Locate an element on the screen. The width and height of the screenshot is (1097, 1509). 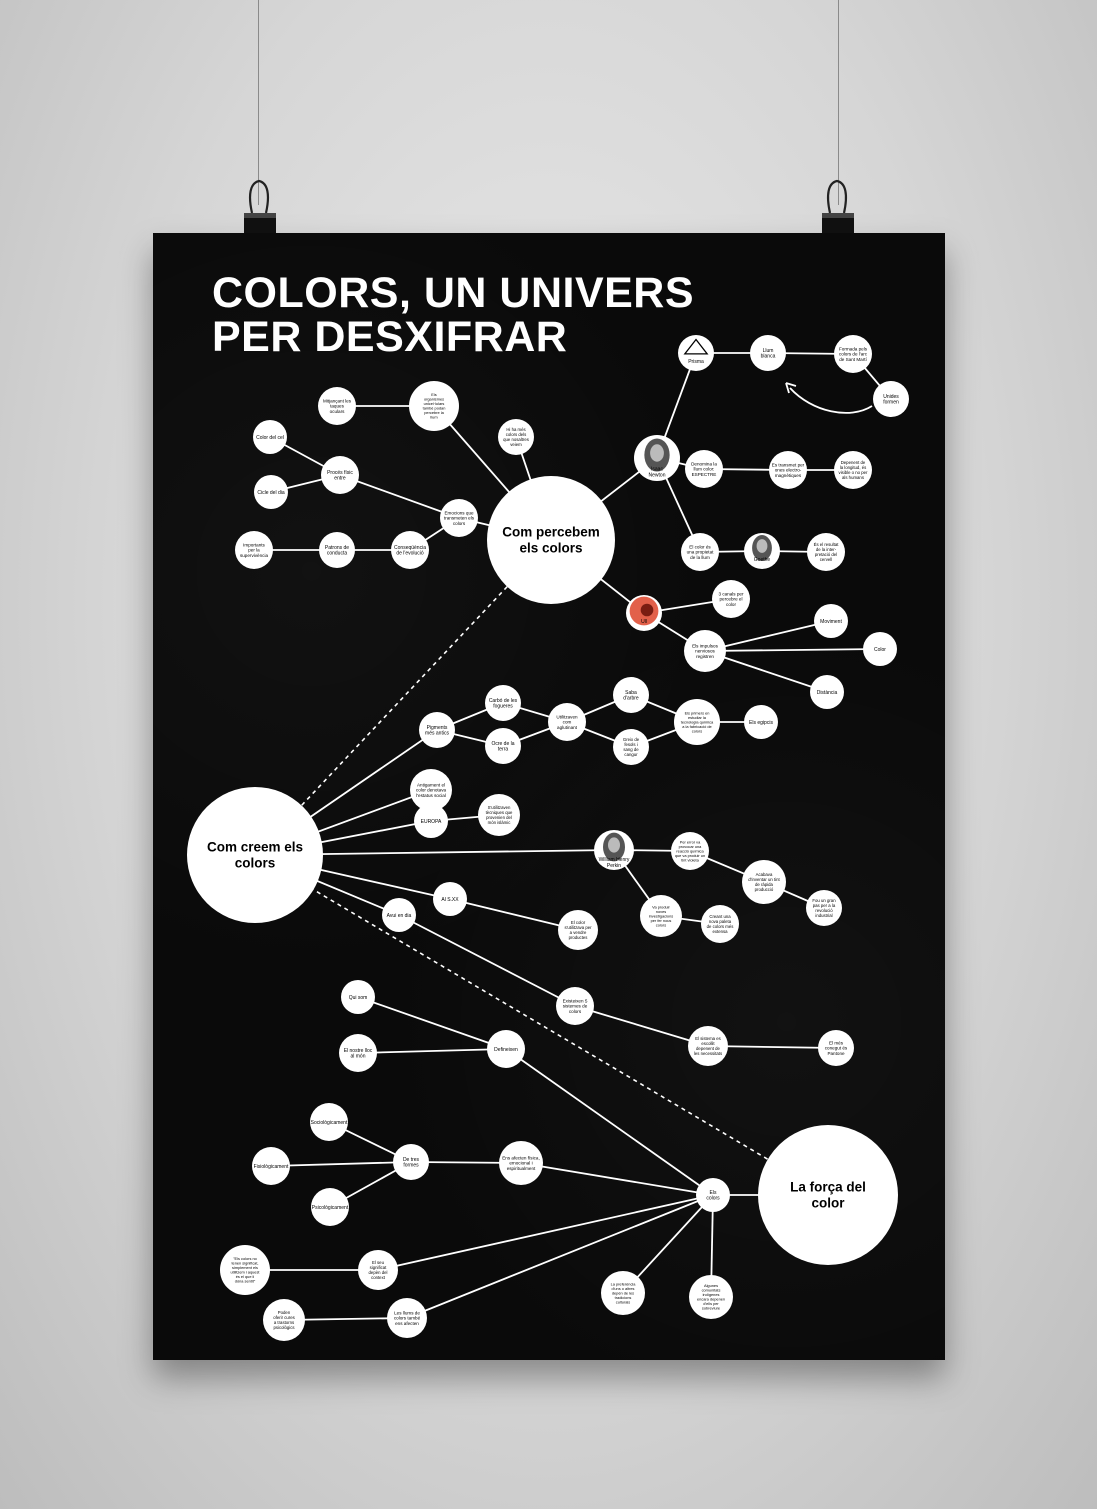
node-patrons: Patrons de conducta is located at coordinates (337, 550).